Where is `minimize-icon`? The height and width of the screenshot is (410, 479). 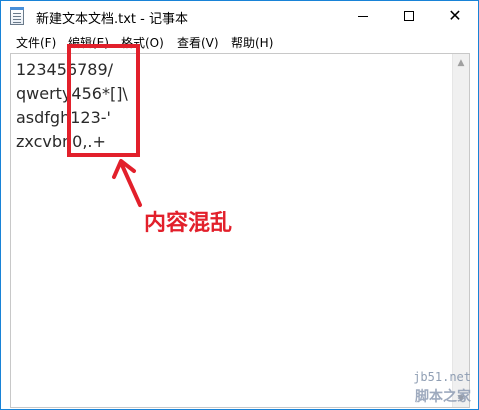 minimize-icon is located at coordinates (363, 16).